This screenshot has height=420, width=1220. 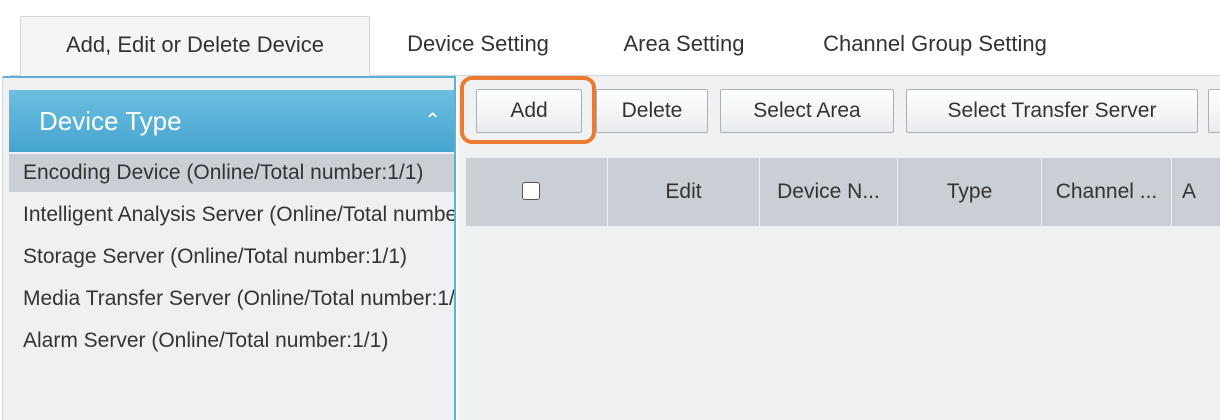 What do you see at coordinates (935, 46) in the screenshot?
I see `tab-channel-group-setting: Channel Group Setting` at bounding box center [935, 46].